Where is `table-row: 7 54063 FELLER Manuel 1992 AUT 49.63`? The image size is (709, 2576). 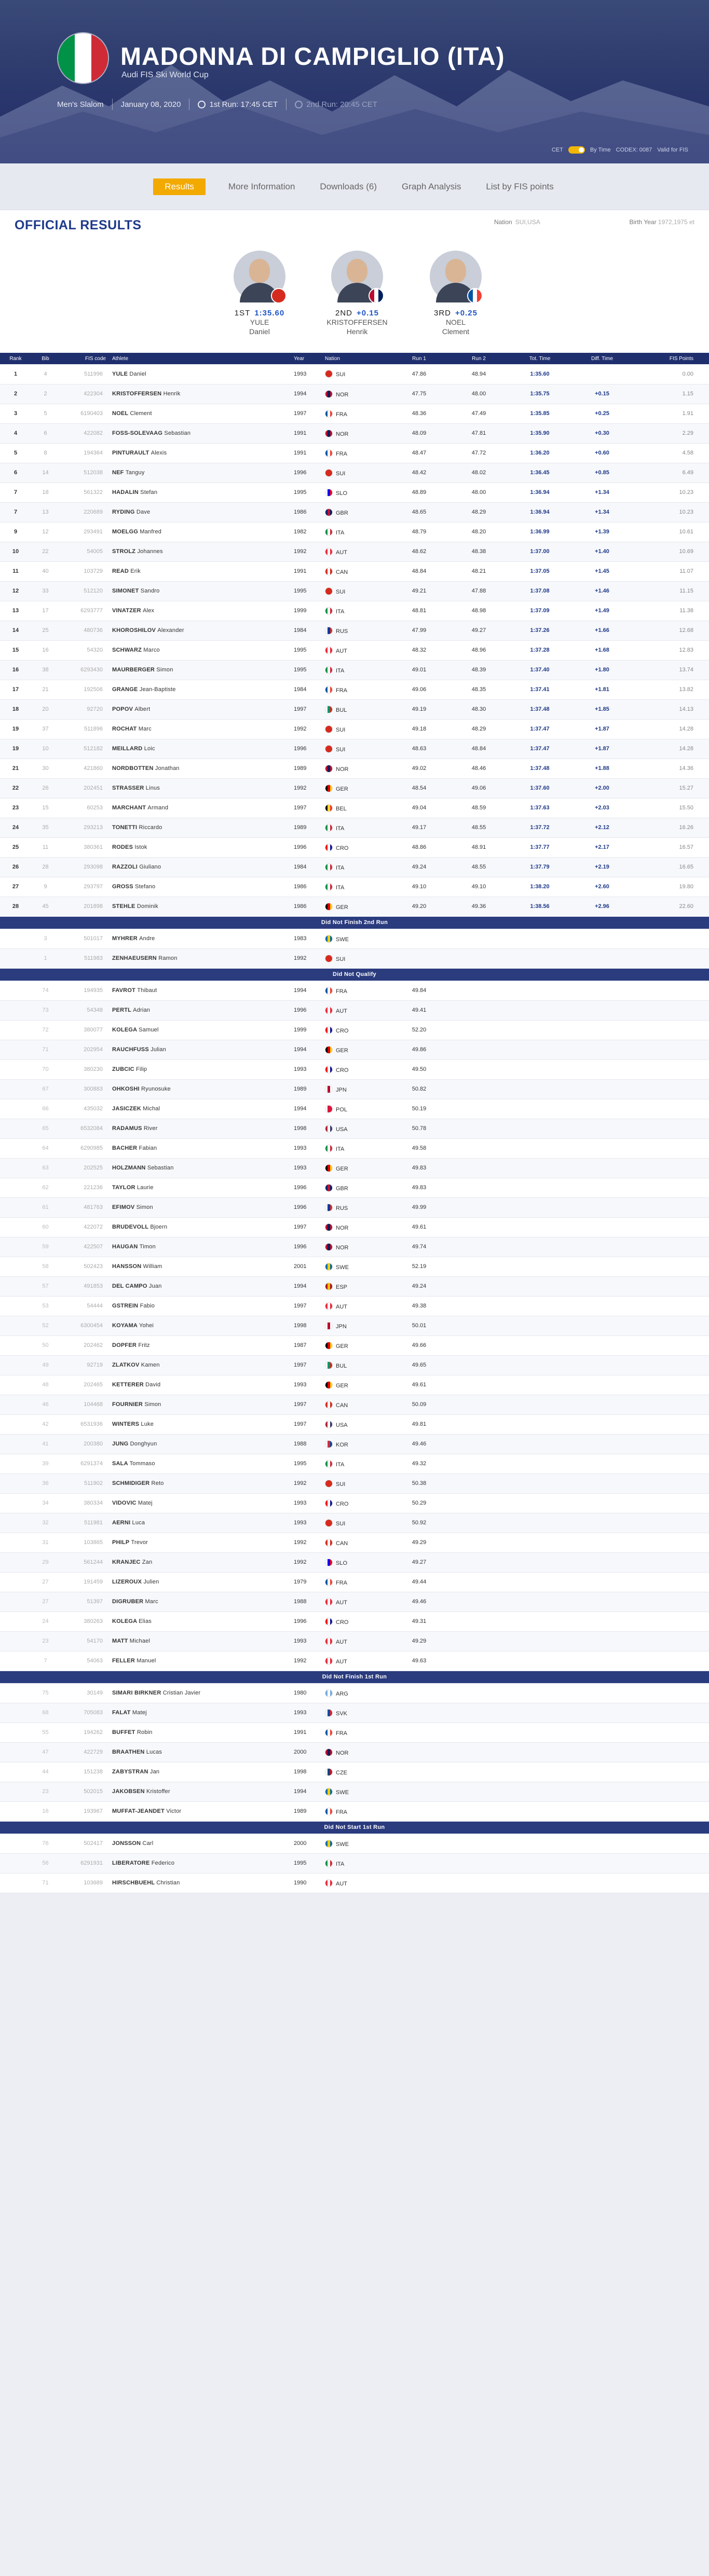
table-row: 7 54063 FELLER Manuel 1992 AUT 49.63 is located at coordinates (354, 1661).